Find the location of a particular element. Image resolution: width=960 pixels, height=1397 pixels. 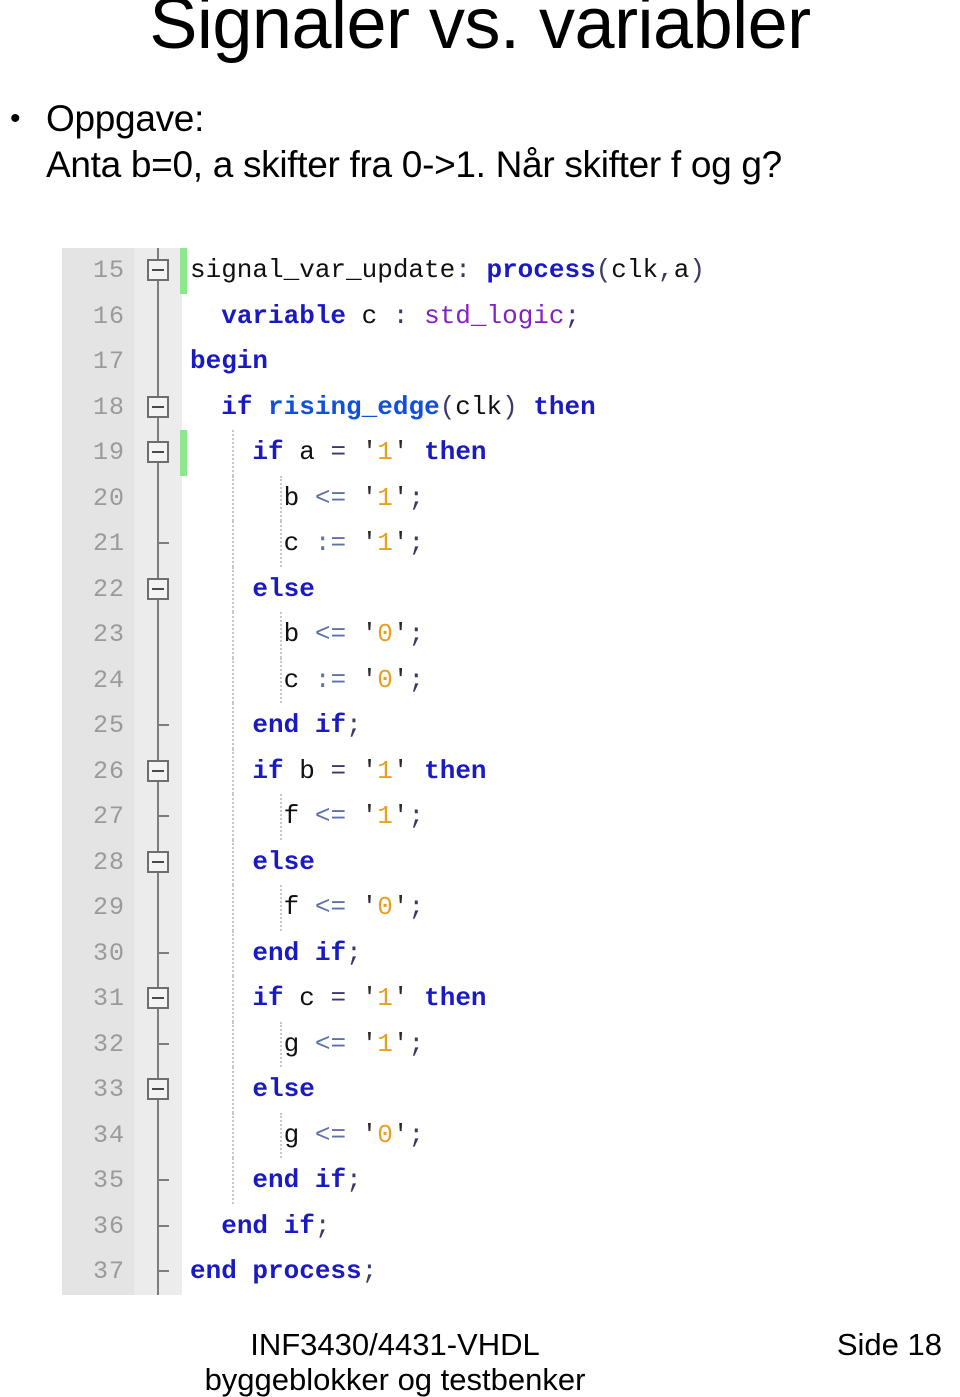

code-text: signal_var_update: process(clk,a) is located at coordinates (531, 271).